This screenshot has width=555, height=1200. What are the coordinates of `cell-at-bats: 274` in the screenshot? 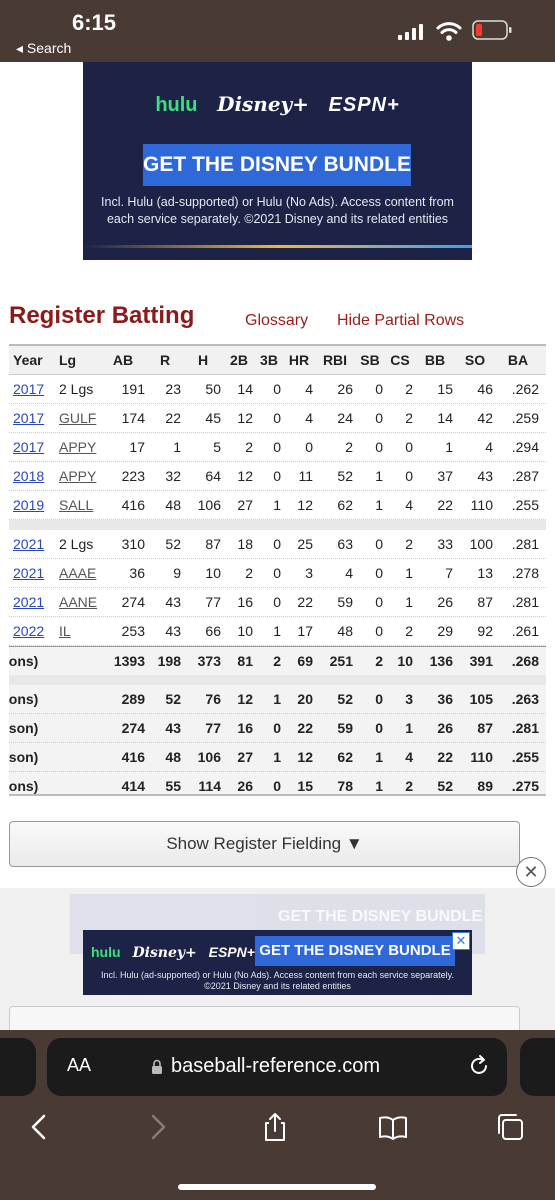 It's located at (133, 728).